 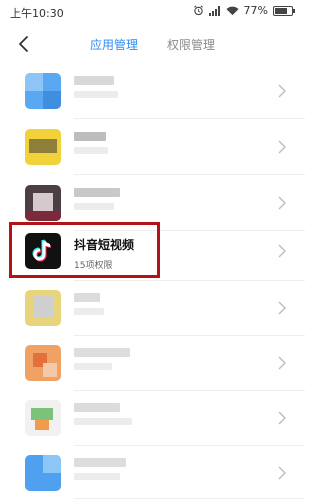 I want to click on status-icons: 77%, so click(x=244, y=10).